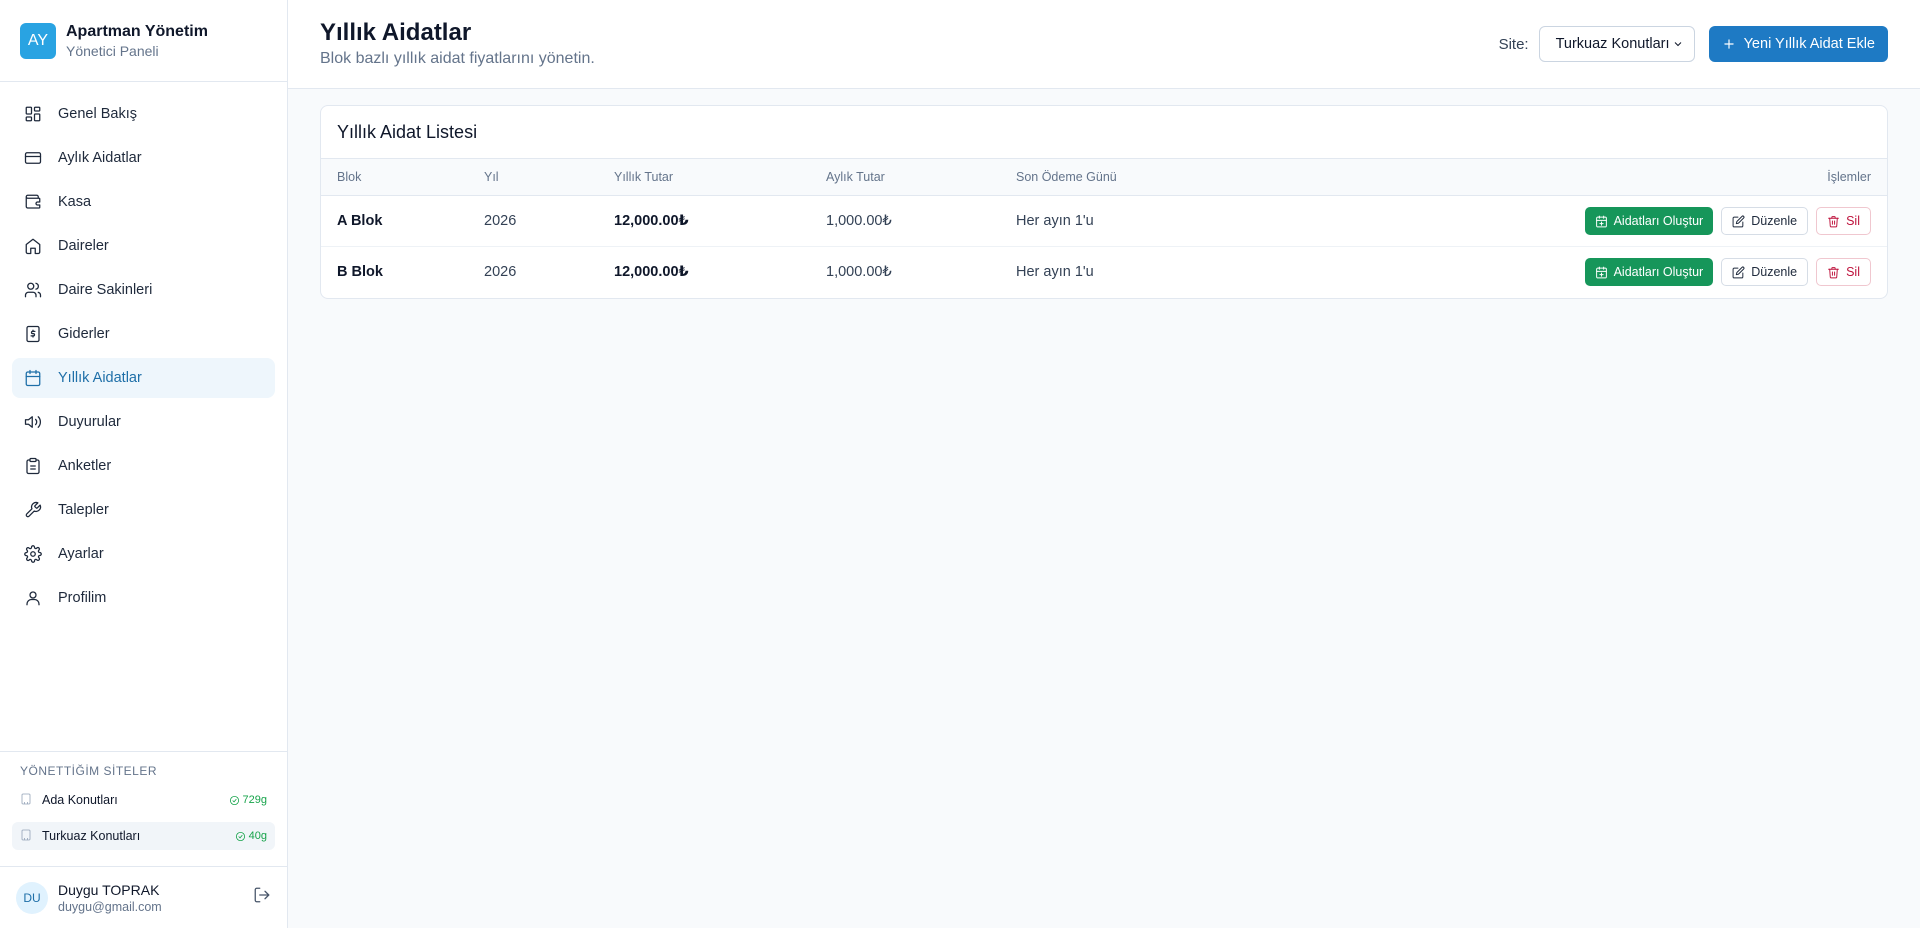 Image resolution: width=1920 pixels, height=928 pixels. What do you see at coordinates (84, 334) in the screenshot?
I see `sidebar-item-label: Giderler` at bounding box center [84, 334].